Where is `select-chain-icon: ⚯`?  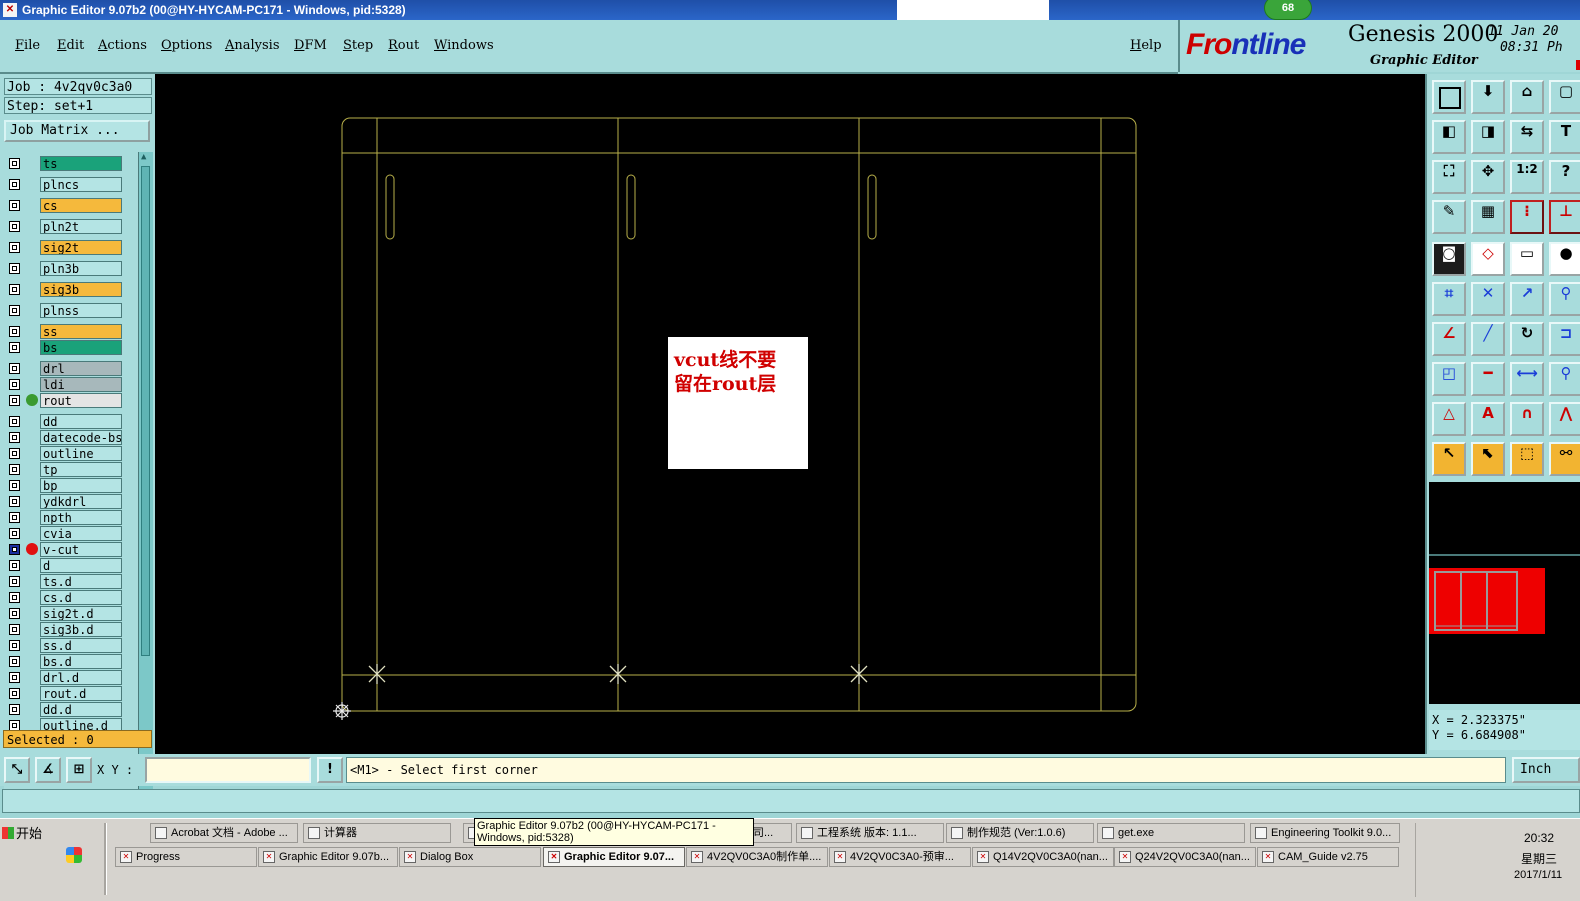 select-chain-icon: ⚯ is located at coordinates (1564, 459).